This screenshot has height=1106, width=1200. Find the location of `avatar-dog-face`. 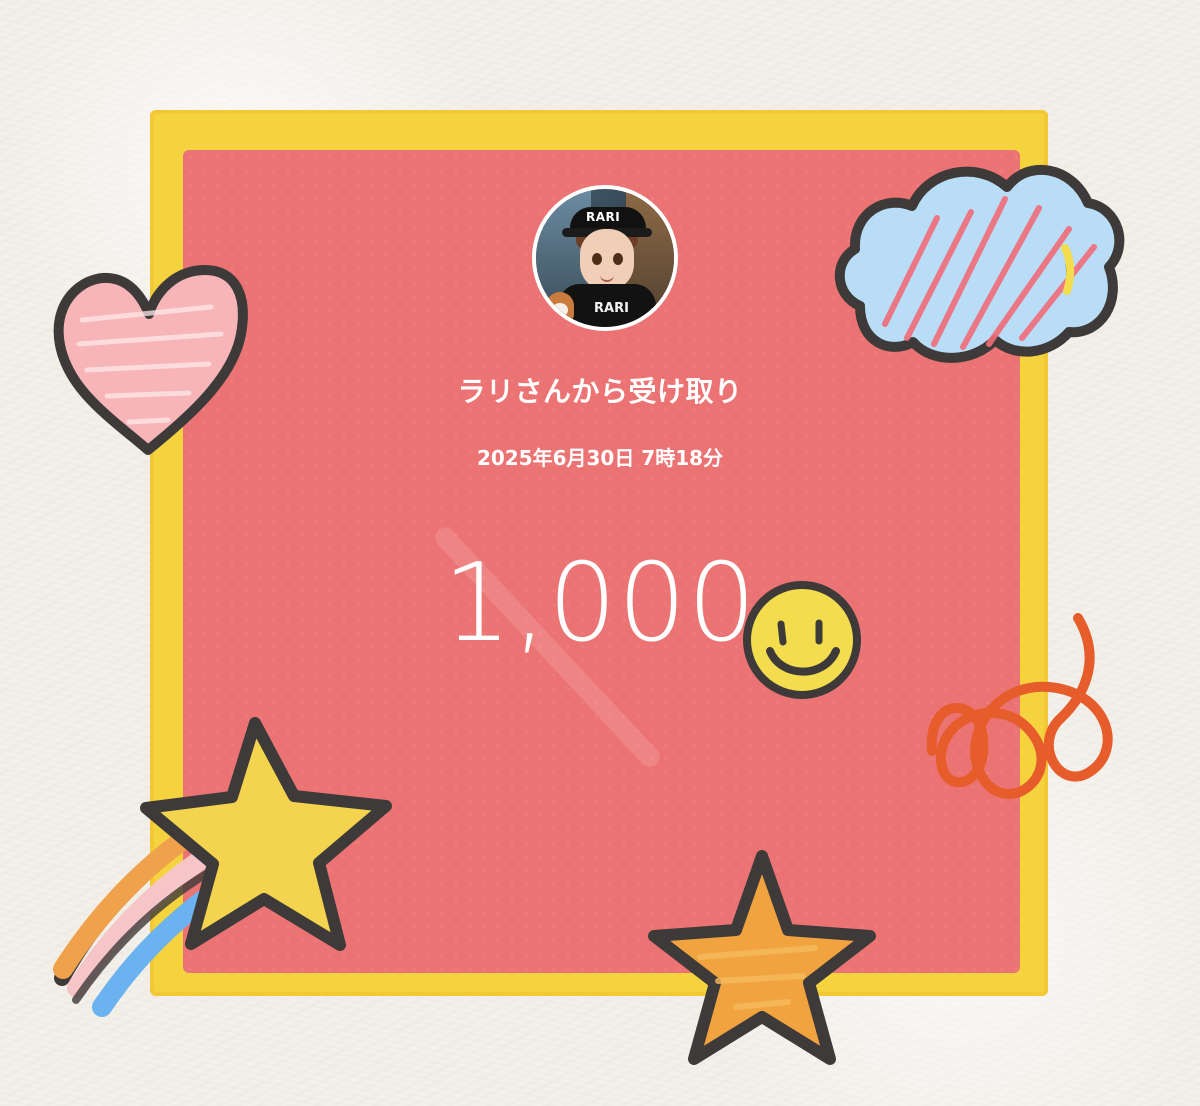

avatar-dog-face is located at coordinates (560, 310).